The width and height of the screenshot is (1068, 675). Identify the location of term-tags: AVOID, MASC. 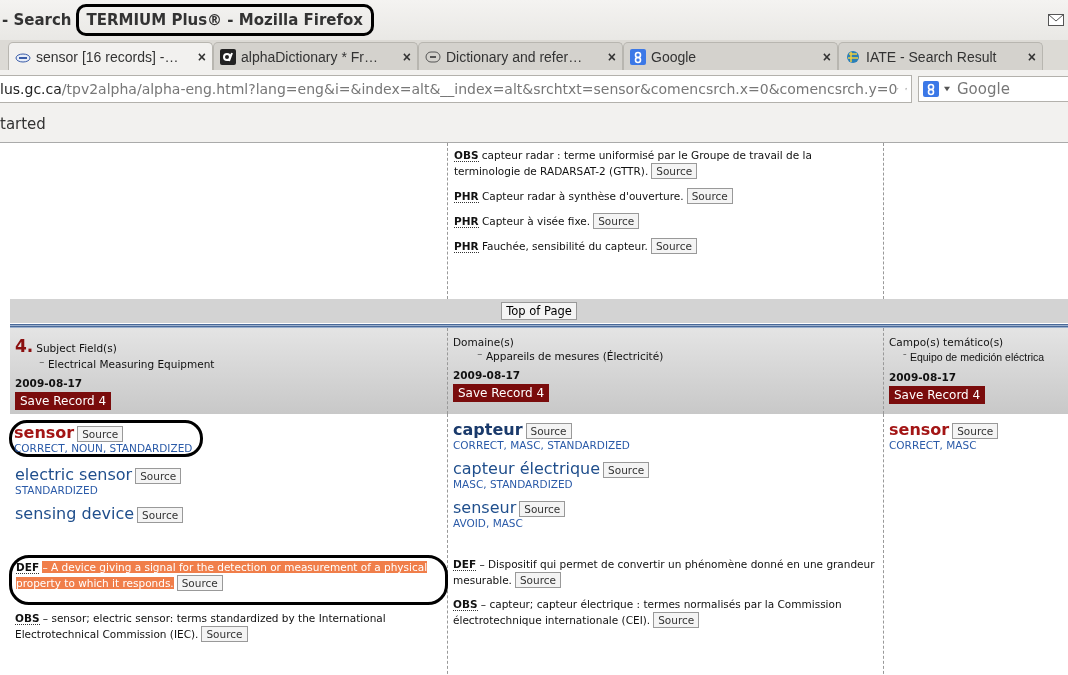
(665, 523).